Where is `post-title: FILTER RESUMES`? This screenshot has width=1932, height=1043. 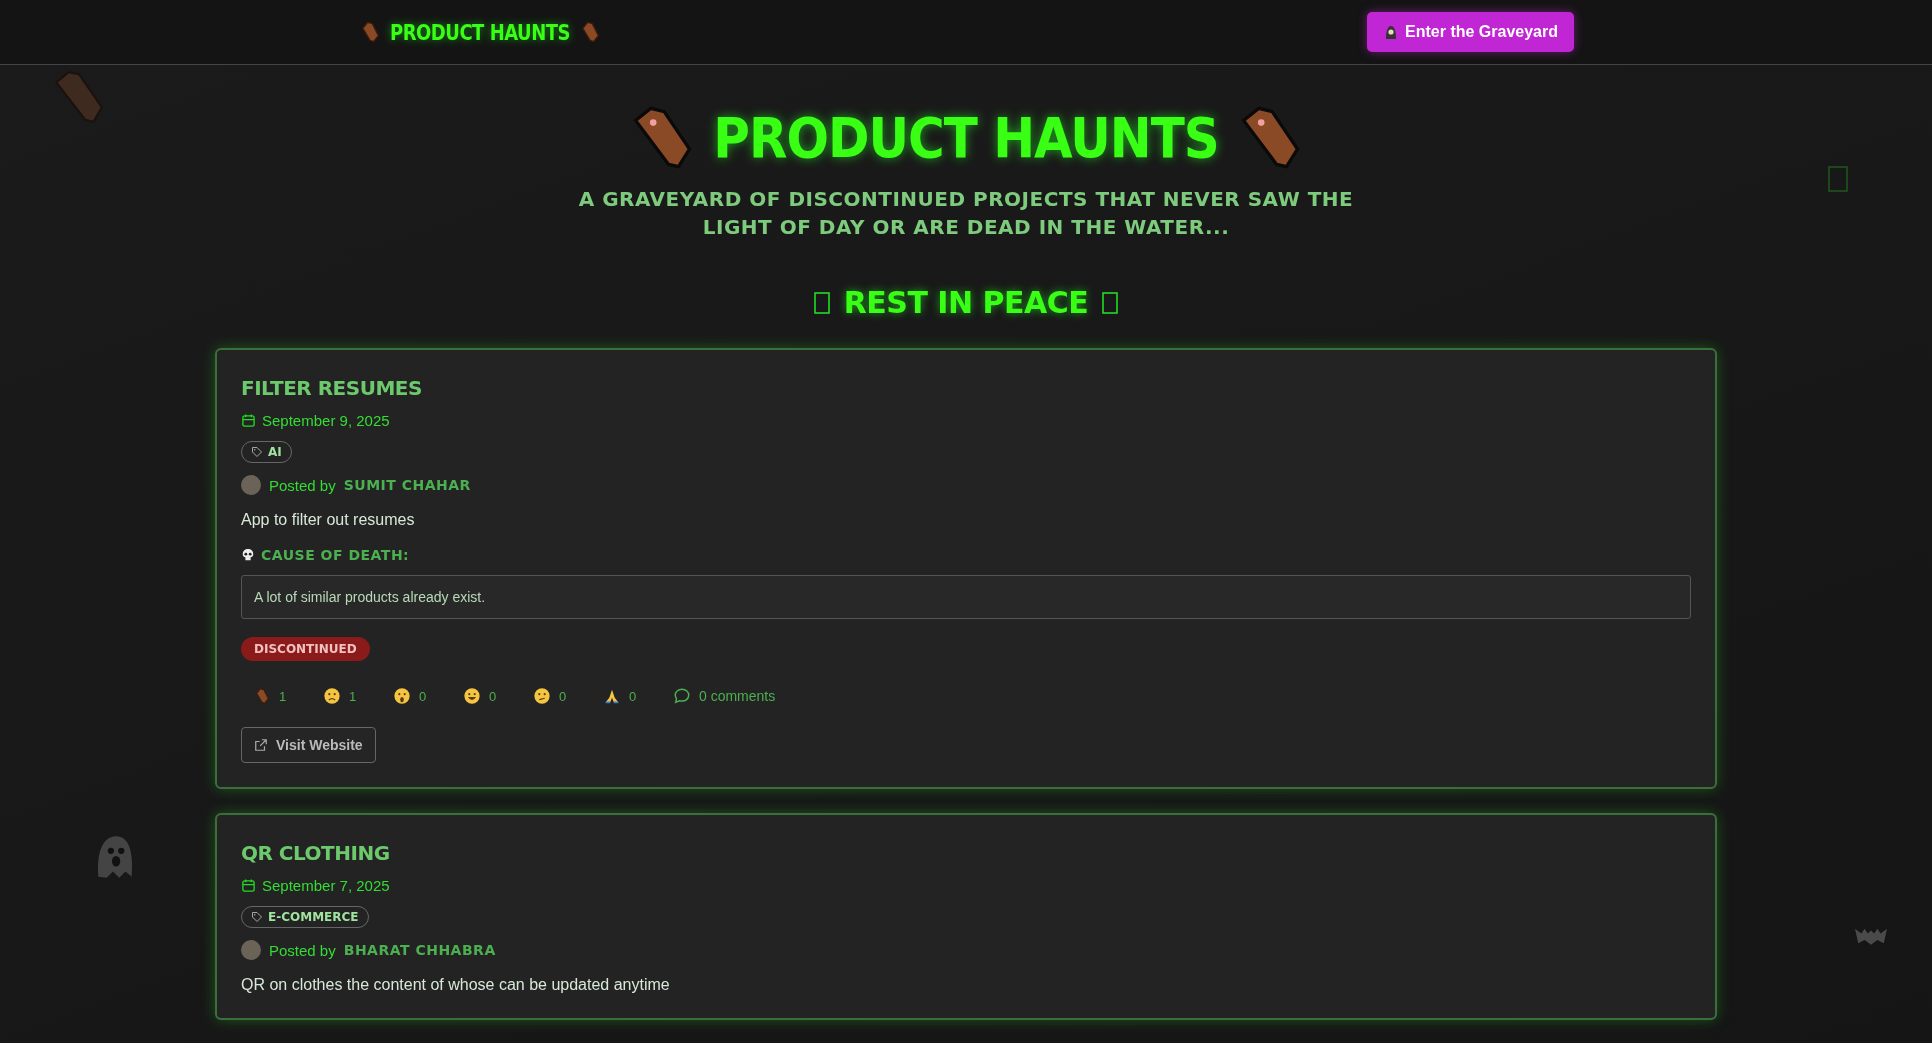 post-title: FILTER RESUMES is located at coordinates (331, 388).